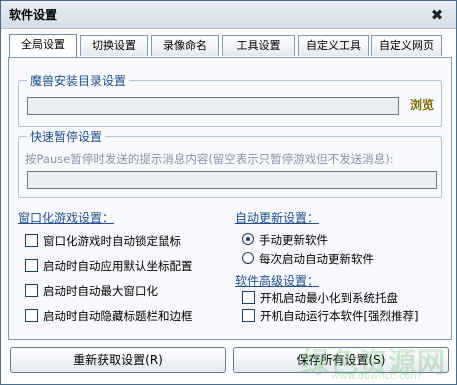 This screenshot has width=457, height=385. What do you see at coordinates (422, 104) in the screenshot?
I see `browse-button: 浏览` at bounding box center [422, 104].